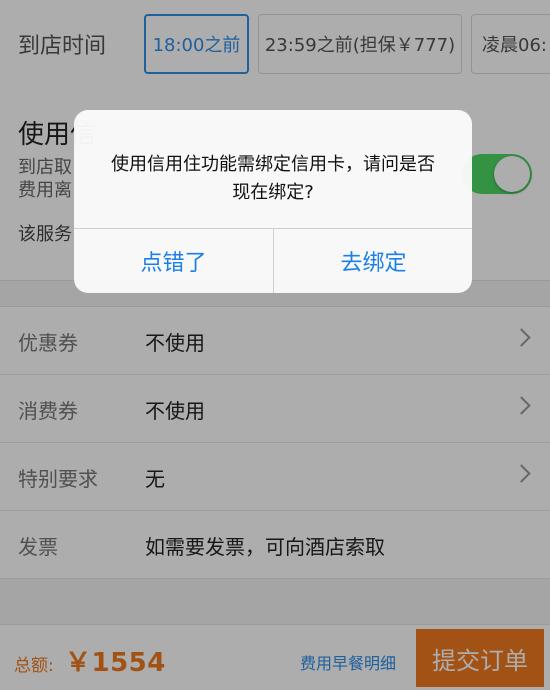  I want to click on dialog-cancel-button: 点错了, so click(173, 261).